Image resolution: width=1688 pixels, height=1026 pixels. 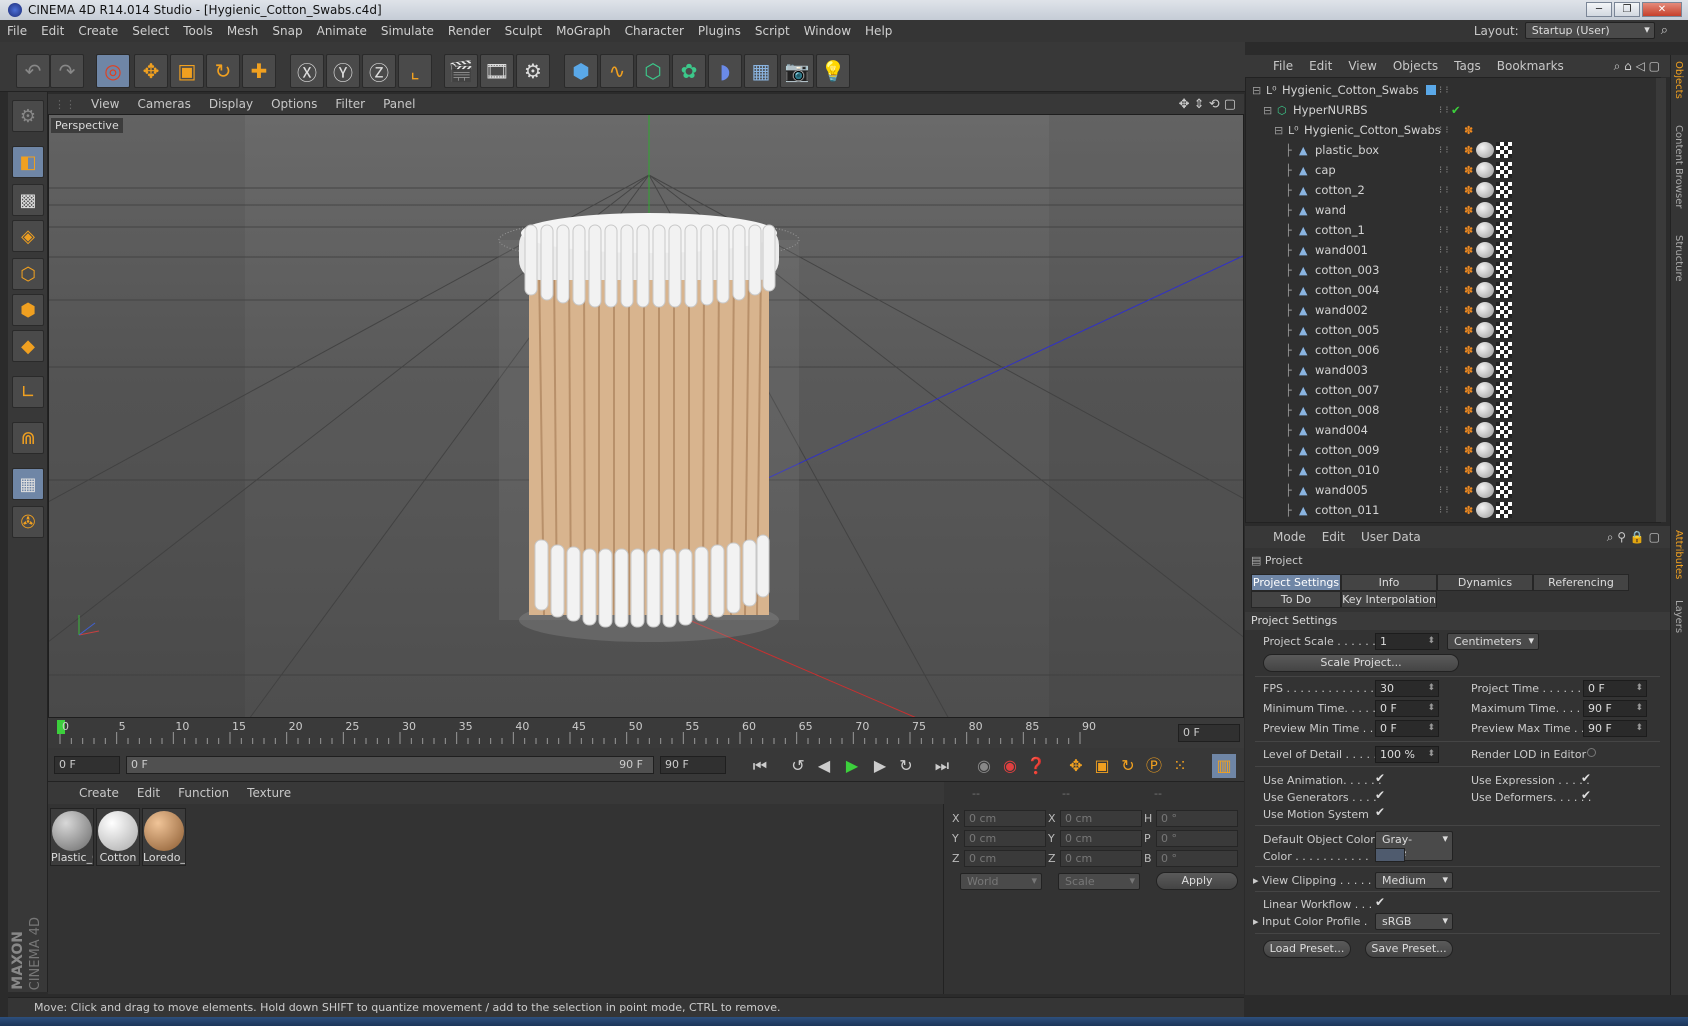 What do you see at coordinates (942, 766) in the screenshot?
I see `go-to-end-icon: ⏭` at bounding box center [942, 766].